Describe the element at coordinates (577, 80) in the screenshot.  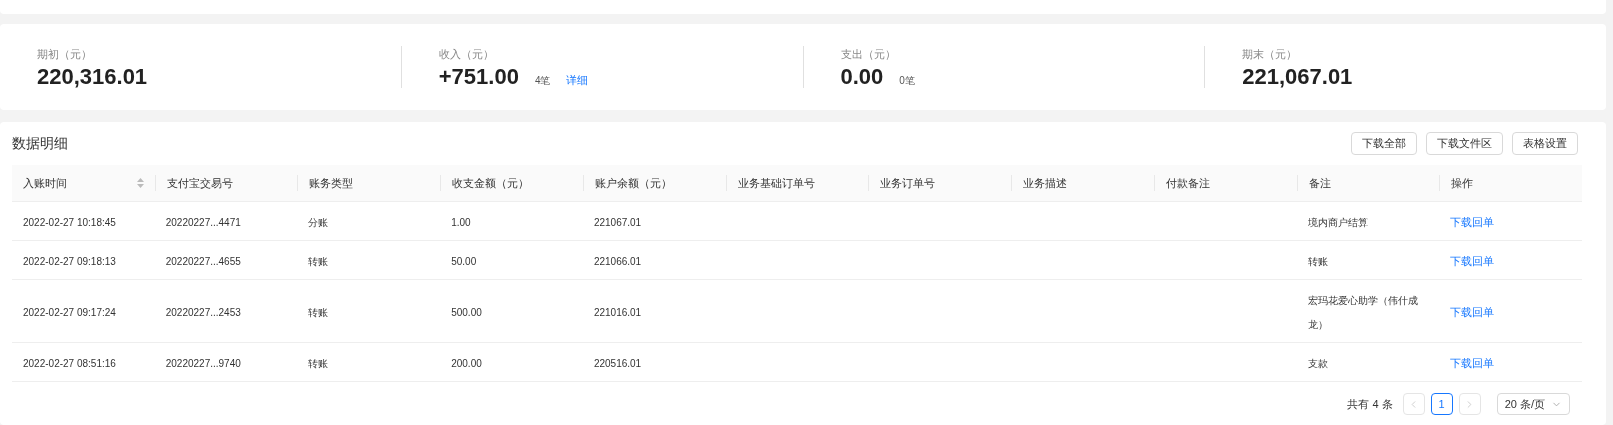
I see `detail-link: 详细` at that location.